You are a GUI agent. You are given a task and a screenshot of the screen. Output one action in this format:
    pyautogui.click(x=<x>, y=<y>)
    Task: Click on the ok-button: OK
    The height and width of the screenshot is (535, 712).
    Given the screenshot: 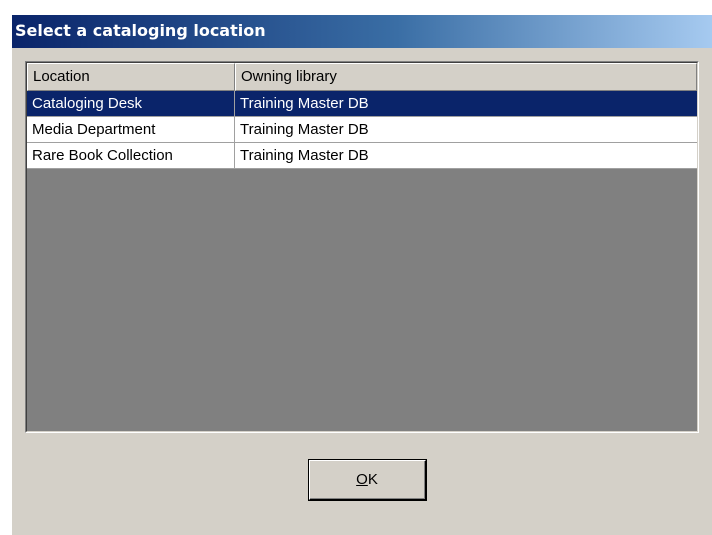 What is the action you would take?
    pyautogui.click(x=367, y=480)
    